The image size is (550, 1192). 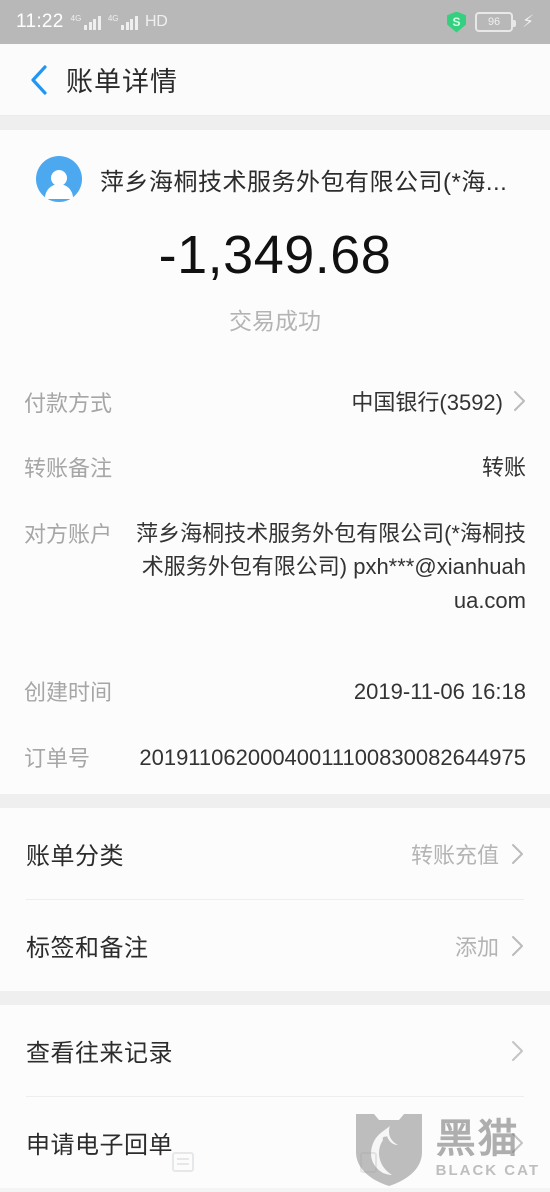 I want to click on status-bar-left: 11:22 4G 4G HD, so click(x=92, y=22).